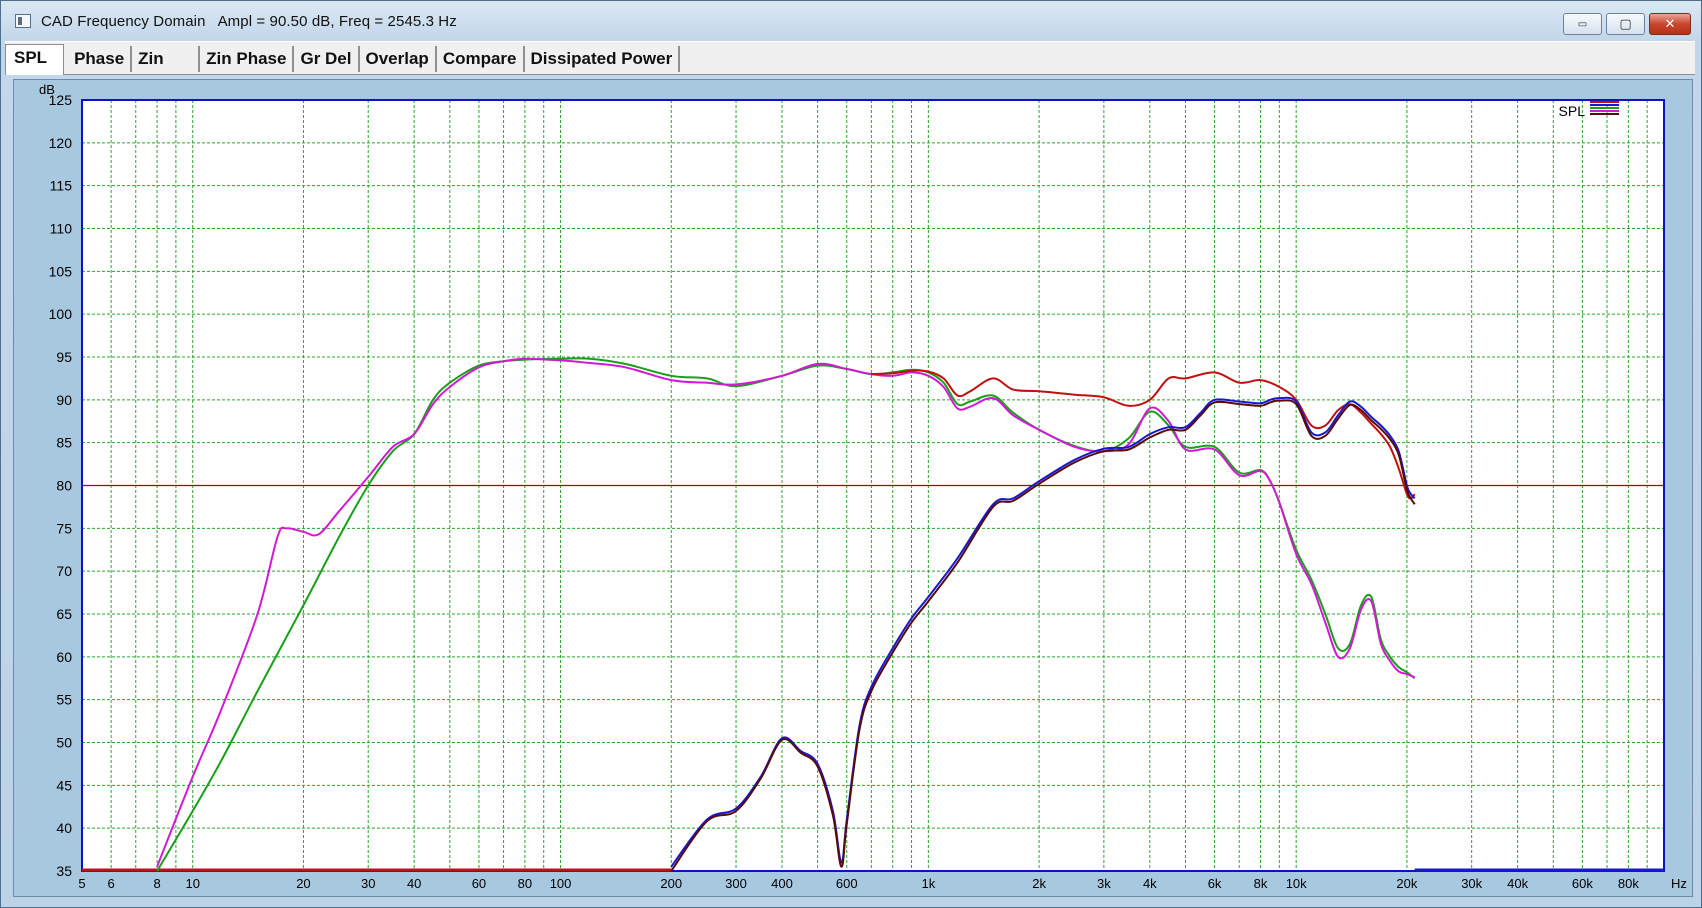  I want to click on x-axis-unit: Hz, so click(1679, 883).